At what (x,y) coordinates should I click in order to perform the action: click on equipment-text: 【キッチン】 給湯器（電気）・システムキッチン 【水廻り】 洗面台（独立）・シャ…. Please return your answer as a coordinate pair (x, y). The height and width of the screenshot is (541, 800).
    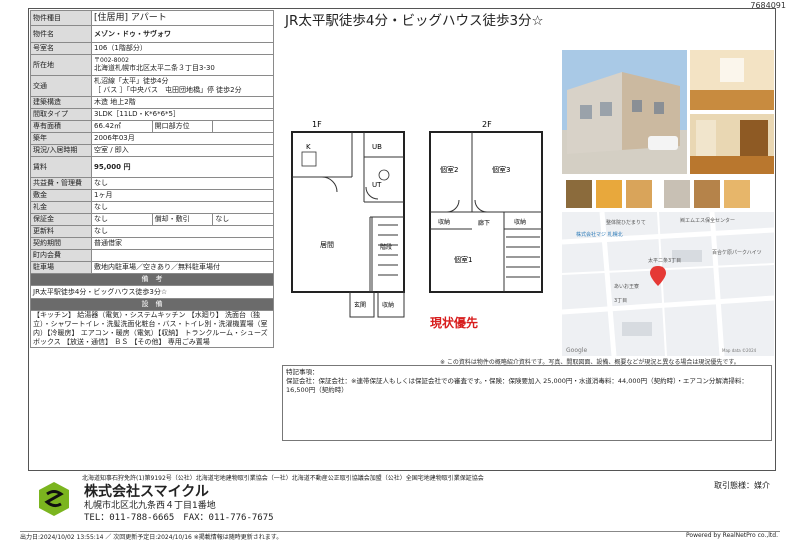
    Looking at the image, I should click on (152, 329).